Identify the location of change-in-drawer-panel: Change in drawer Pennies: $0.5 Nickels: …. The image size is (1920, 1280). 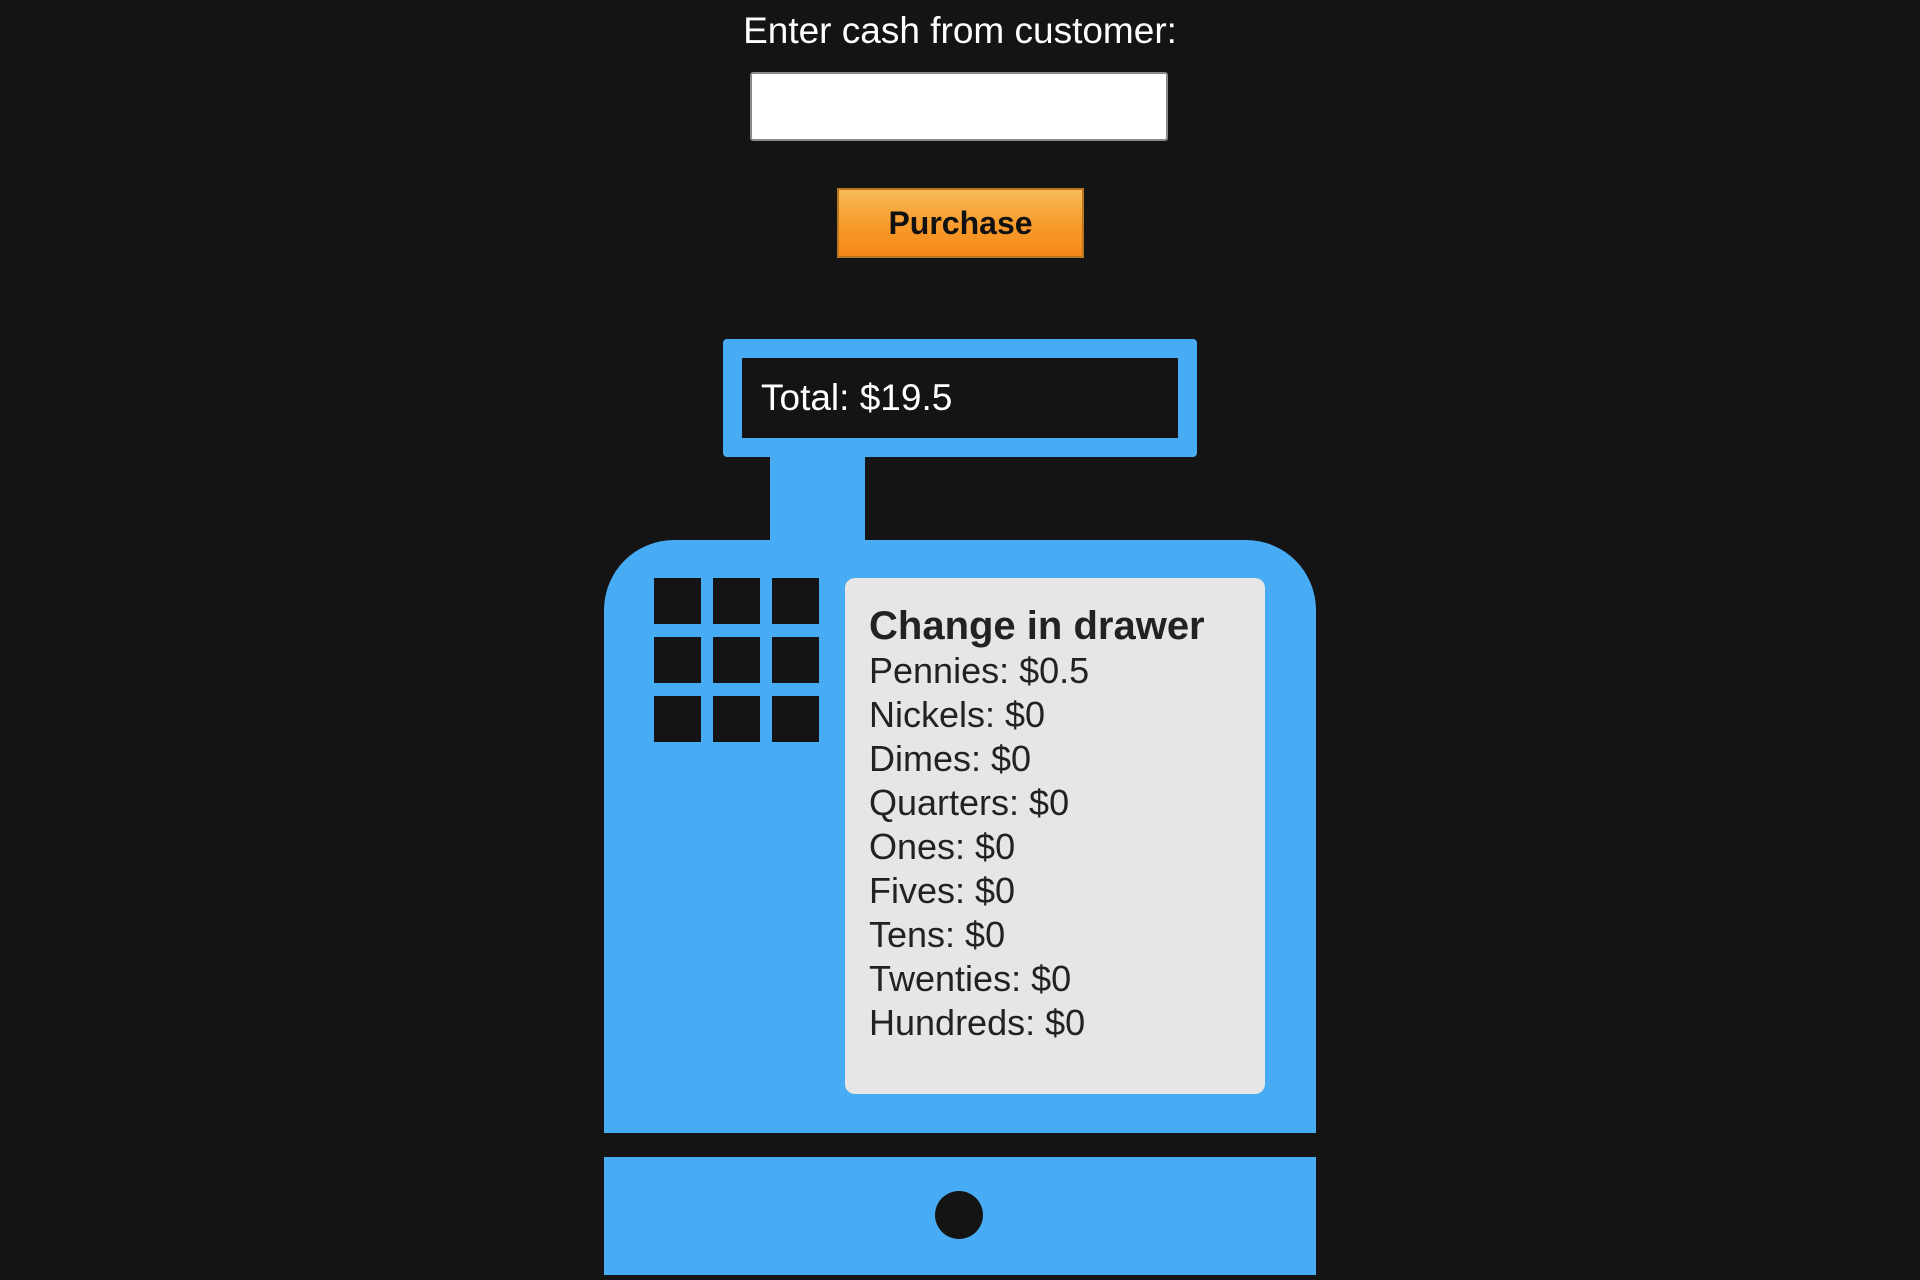
(1055, 836).